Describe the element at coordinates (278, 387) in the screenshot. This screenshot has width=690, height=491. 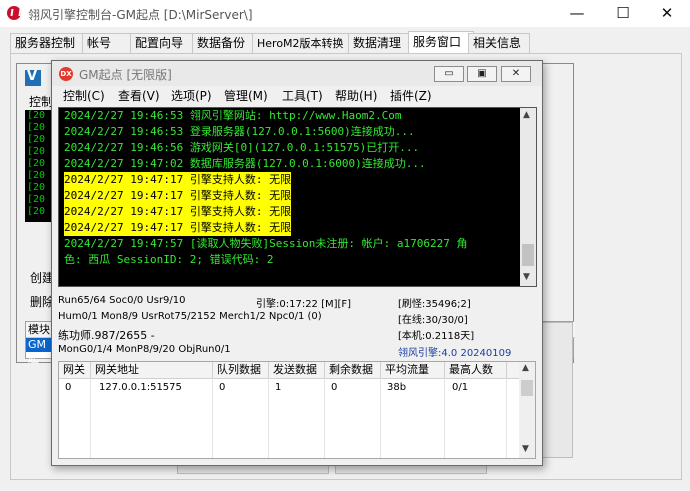
I see `cell-send: 1` at that location.